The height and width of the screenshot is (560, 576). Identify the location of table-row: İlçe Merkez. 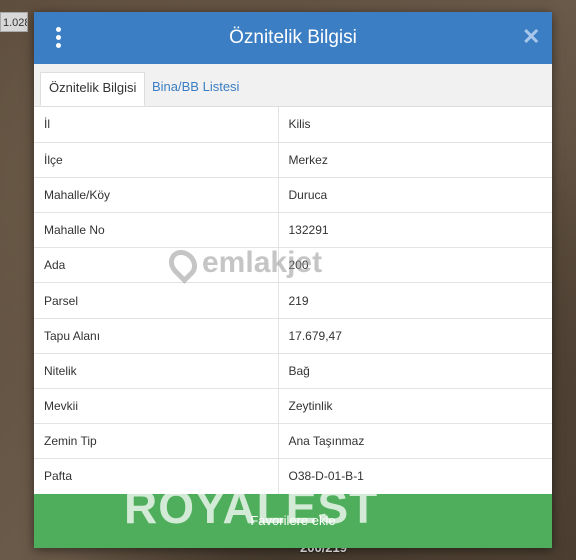
(293, 160).